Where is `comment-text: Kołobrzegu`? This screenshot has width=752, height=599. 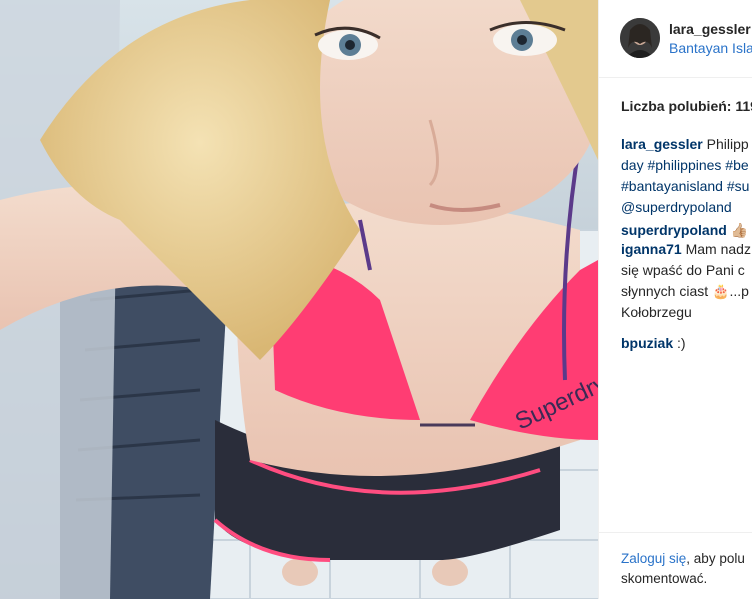
comment-text: Kołobrzegu is located at coordinates (656, 312).